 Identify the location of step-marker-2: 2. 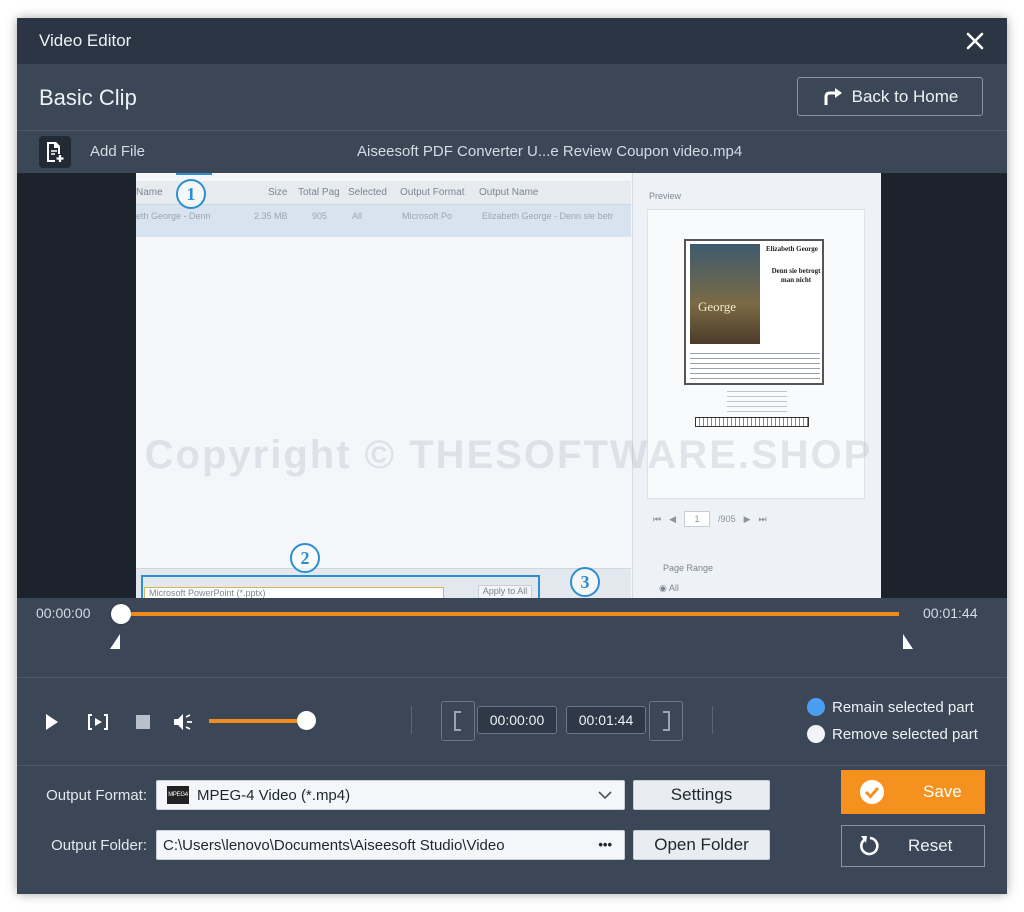
(305, 558).